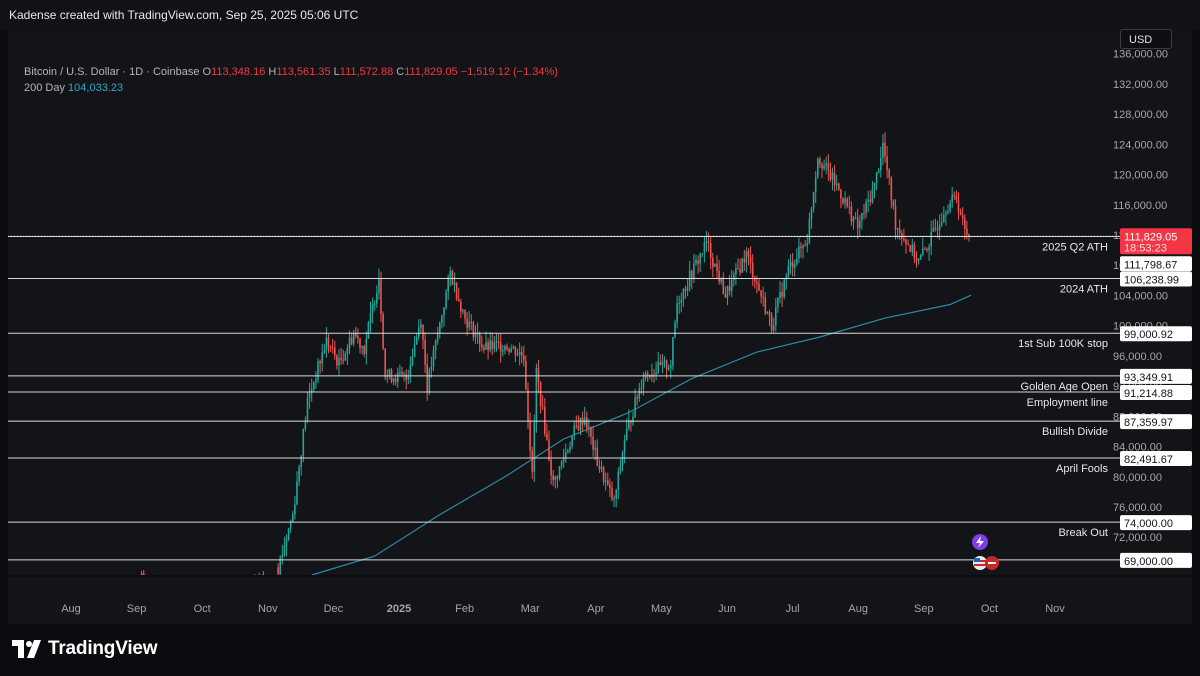 The width and height of the screenshot is (1200, 676). Describe the element at coordinates (1137, 357) in the screenshot. I see `y-tick-label: 96,000.00` at that location.